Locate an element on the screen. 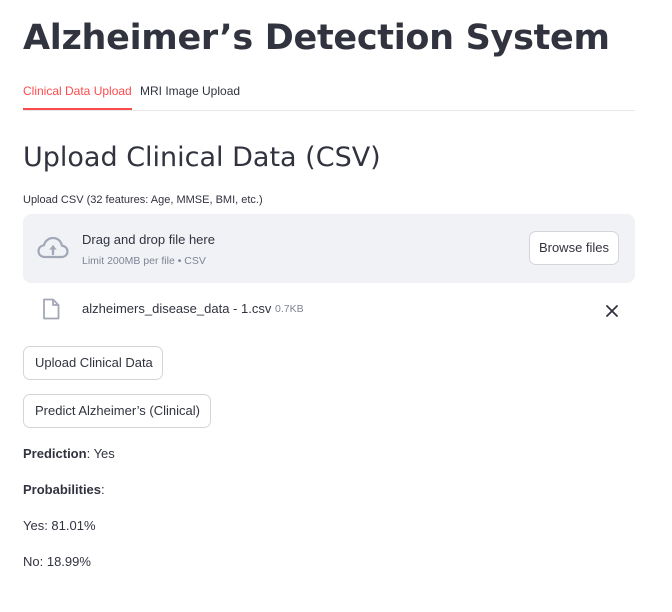  probabilities-heading: Probabilities: is located at coordinates (64, 490).